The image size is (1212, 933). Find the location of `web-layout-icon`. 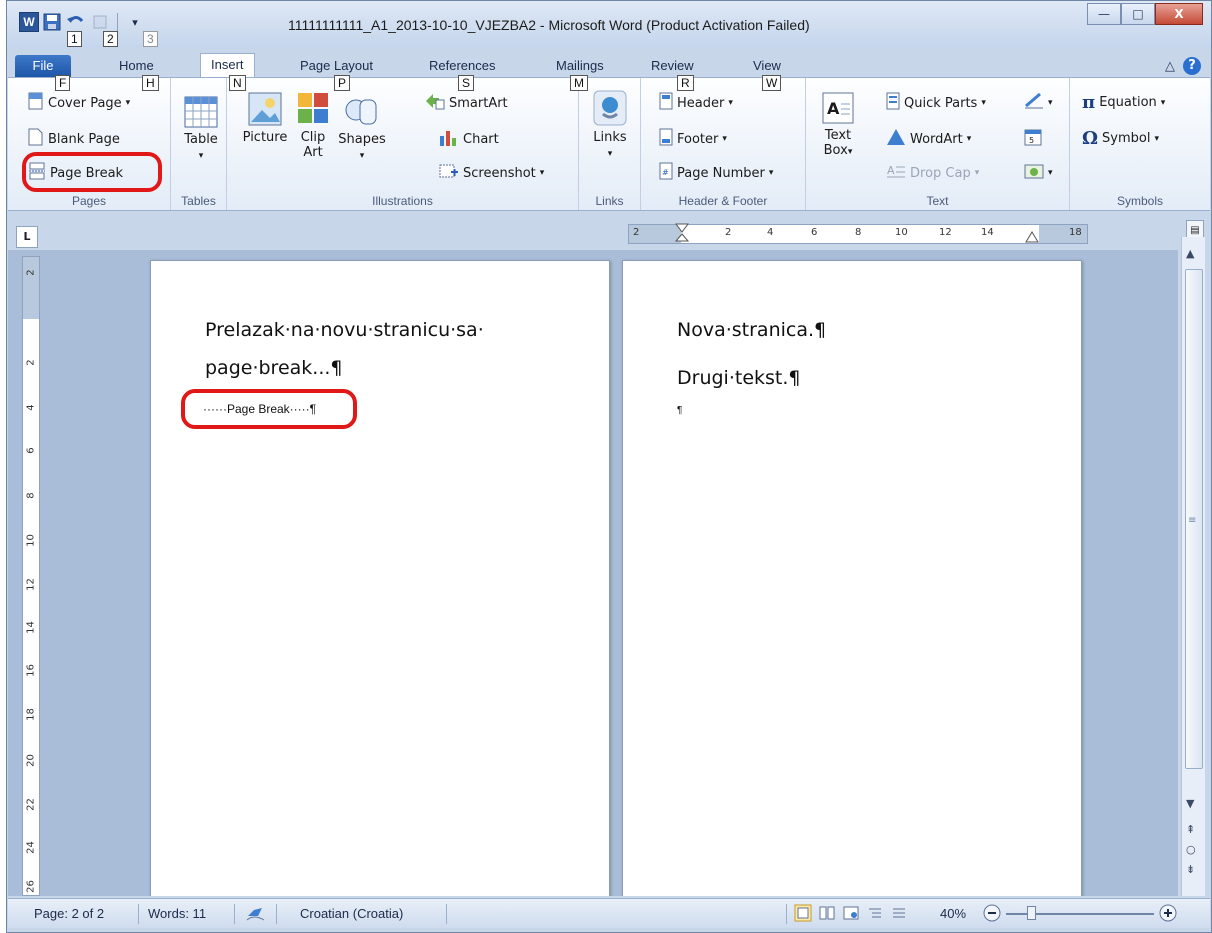

web-layout-icon is located at coordinates (851, 914).